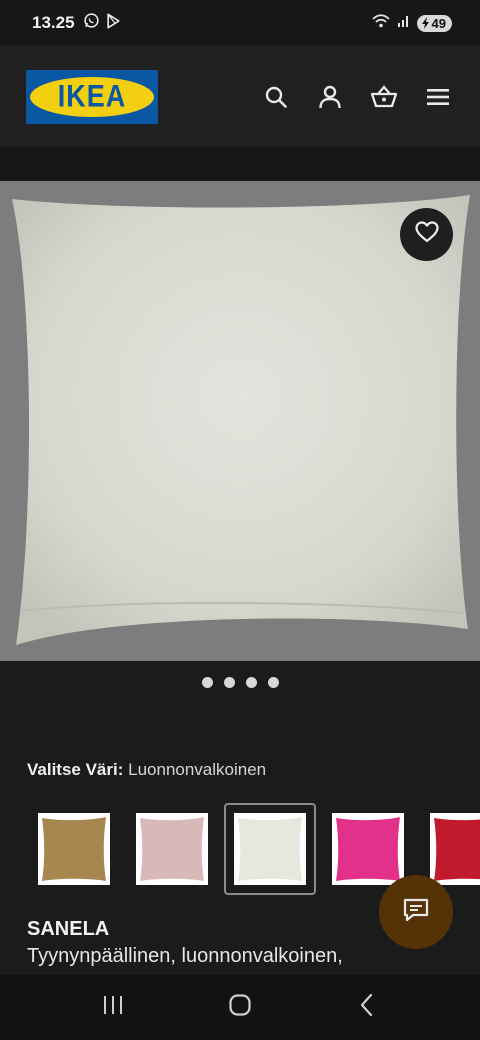 This screenshot has width=480, height=1040. What do you see at coordinates (185, 956) in the screenshot?
I see `product-description: Tyynynpäällinen, luonnonvalkoinen,` at bounding box center [185, 956].